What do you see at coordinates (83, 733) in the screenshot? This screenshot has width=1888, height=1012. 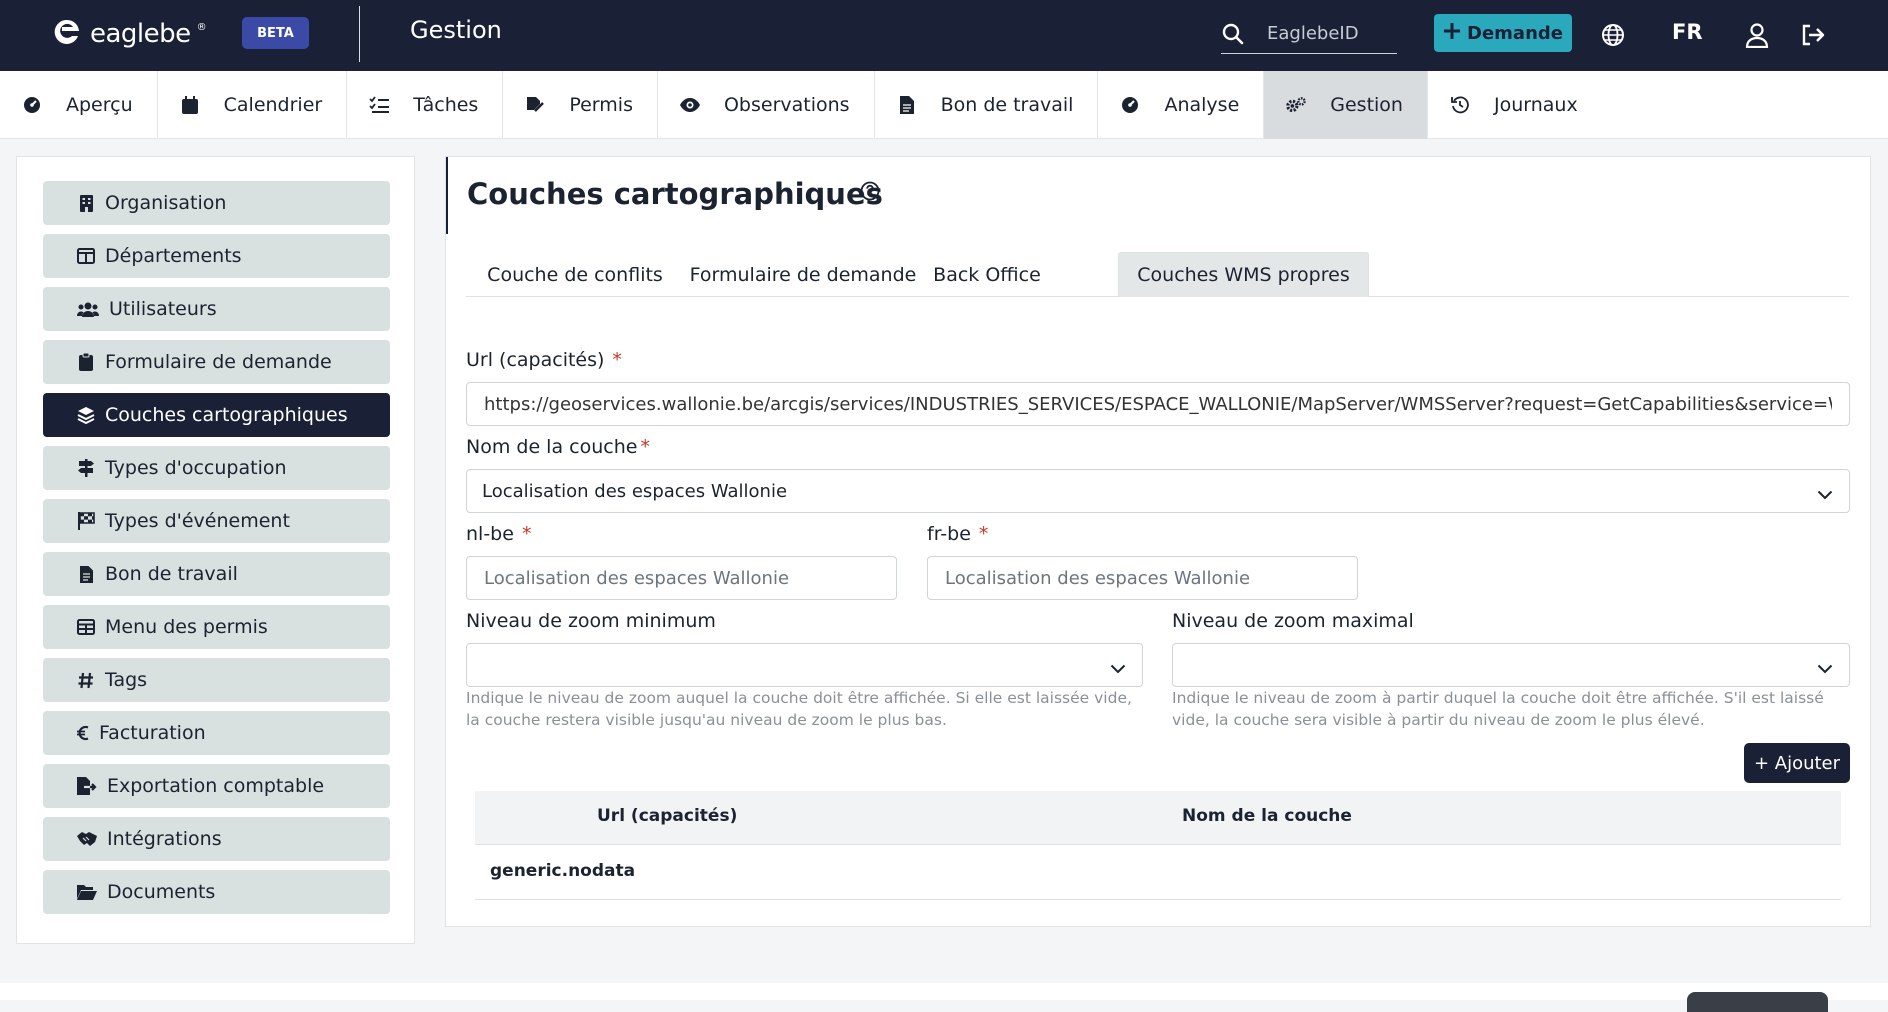 I see `euro-icon` at bounding box center [83, 733].